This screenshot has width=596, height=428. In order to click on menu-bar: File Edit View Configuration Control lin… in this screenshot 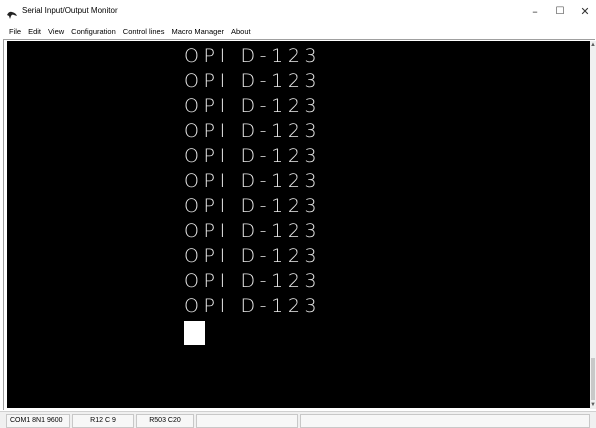, I will do `click(298, 31)`.